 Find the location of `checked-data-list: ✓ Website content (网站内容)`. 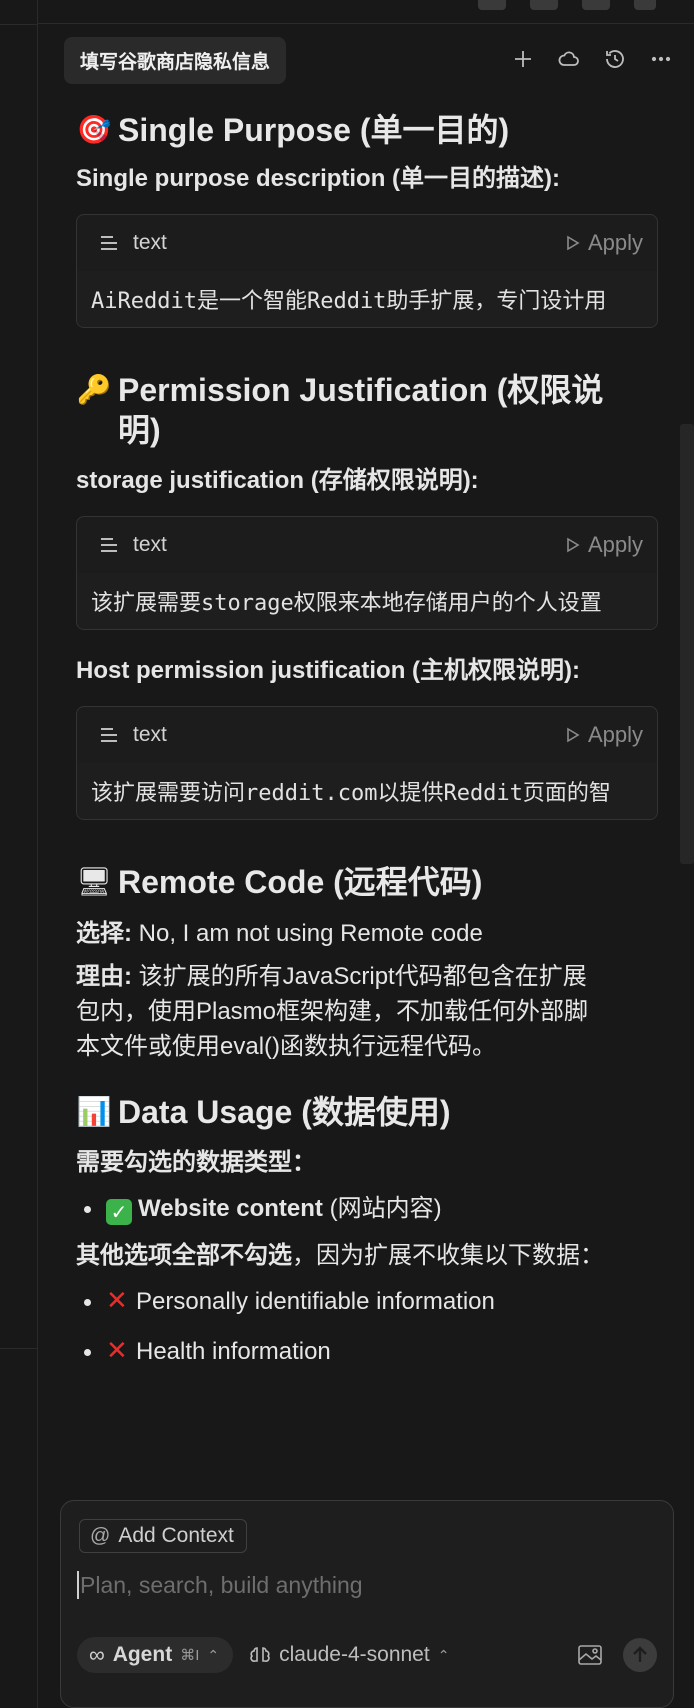

checked-data-list: ✓ Website content (网站内容) is located at coordinates (367, 1209).